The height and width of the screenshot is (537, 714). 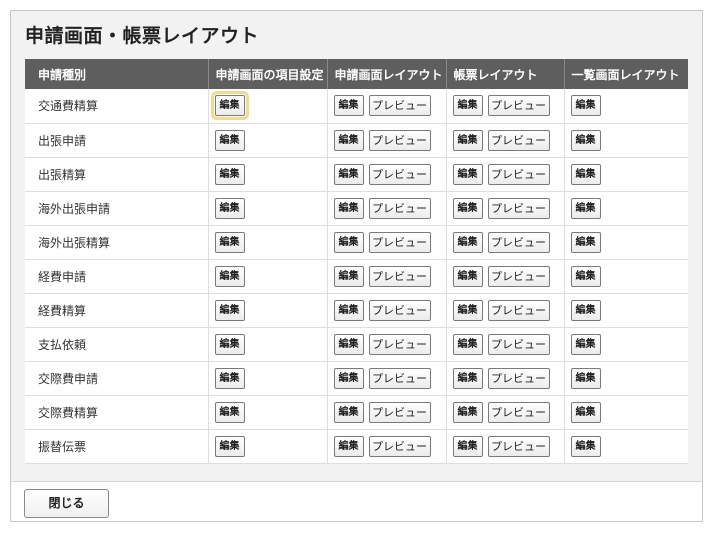 What do you see at coordinates (505, 74) in the screenshot?
I see `header-report-layout: 帳票レイアウト` at bounding box center [505, 74].